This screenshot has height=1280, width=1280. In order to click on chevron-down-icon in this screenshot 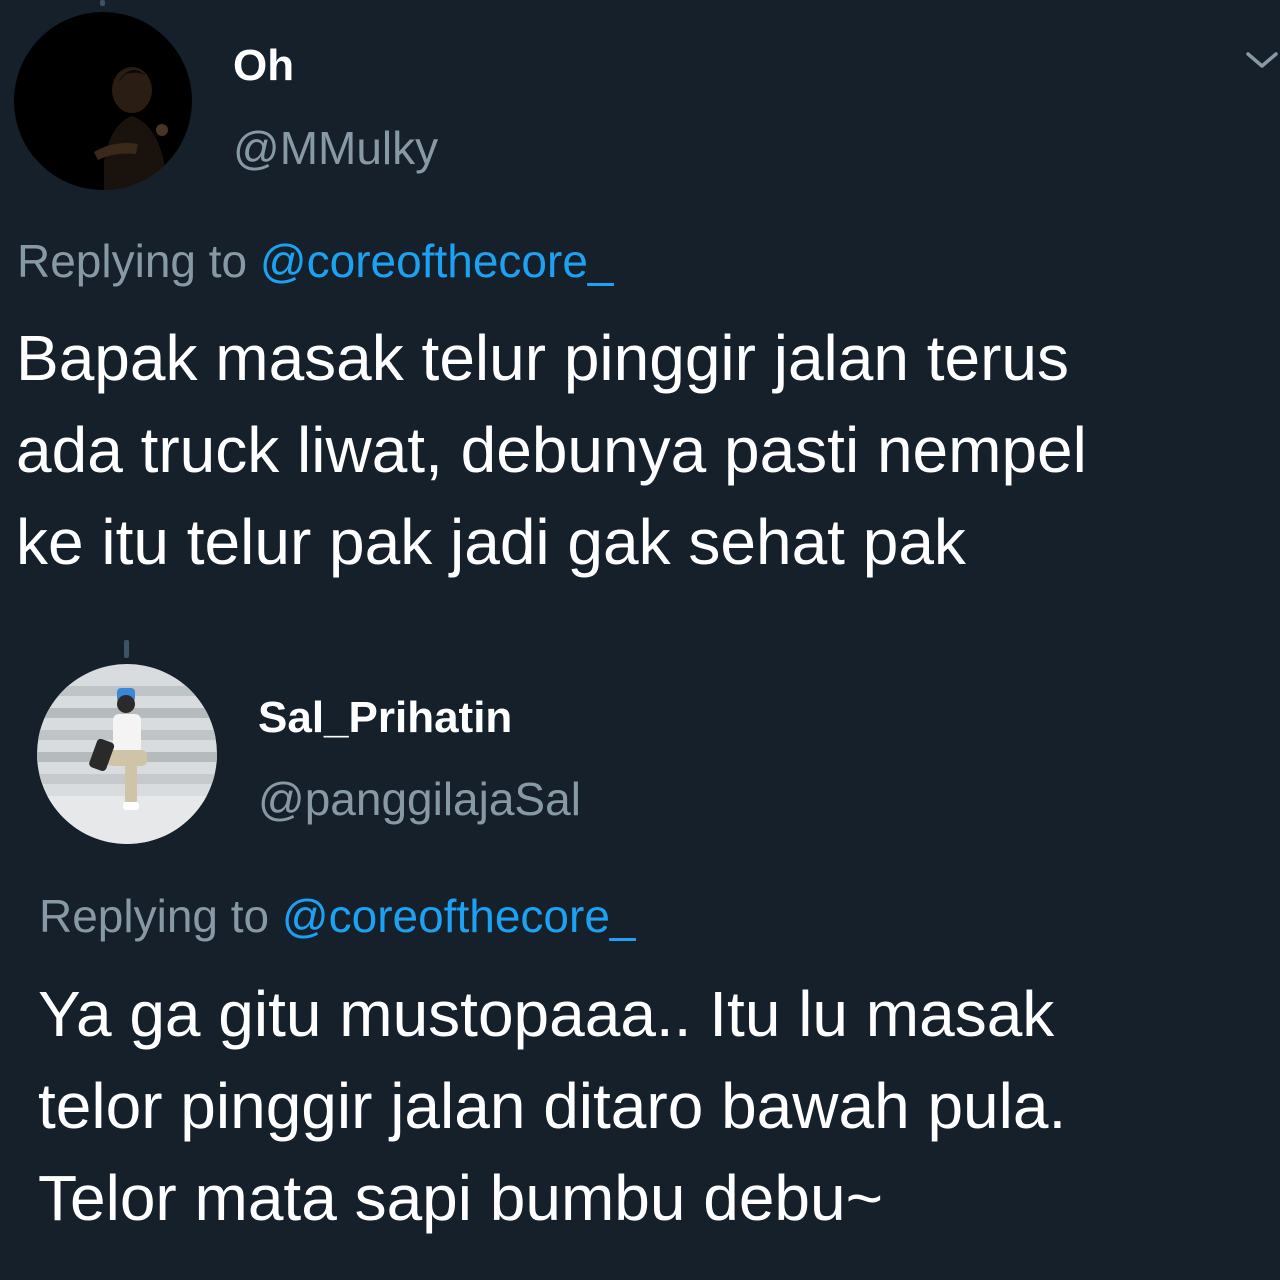, I will do `click(1262, 62)`.